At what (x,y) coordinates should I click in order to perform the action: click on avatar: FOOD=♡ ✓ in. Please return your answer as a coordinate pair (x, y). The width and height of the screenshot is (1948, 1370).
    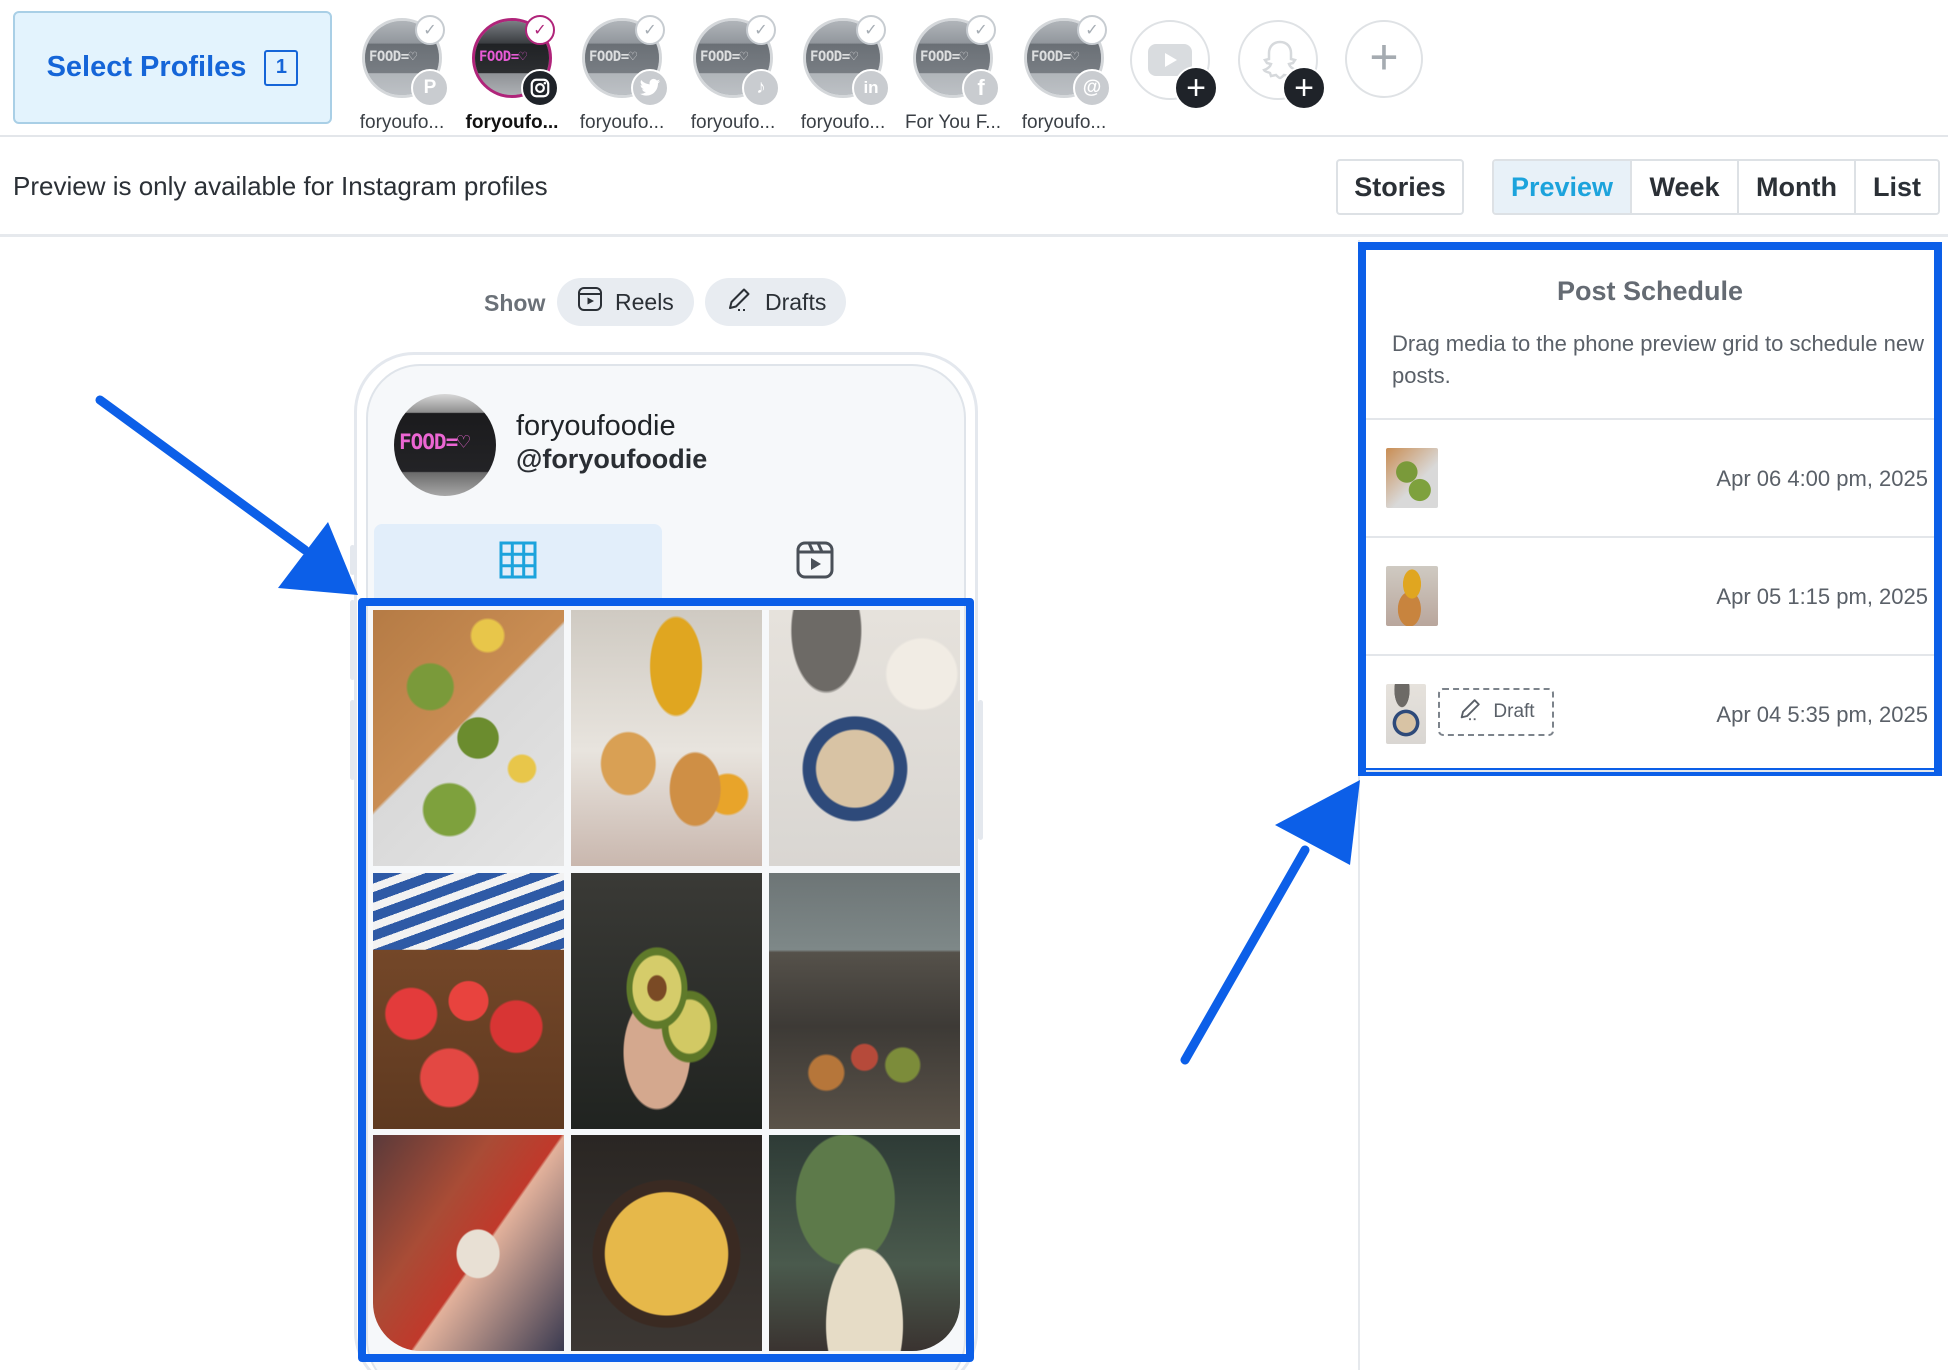
    Looking at the image, I should click on (846, 61).